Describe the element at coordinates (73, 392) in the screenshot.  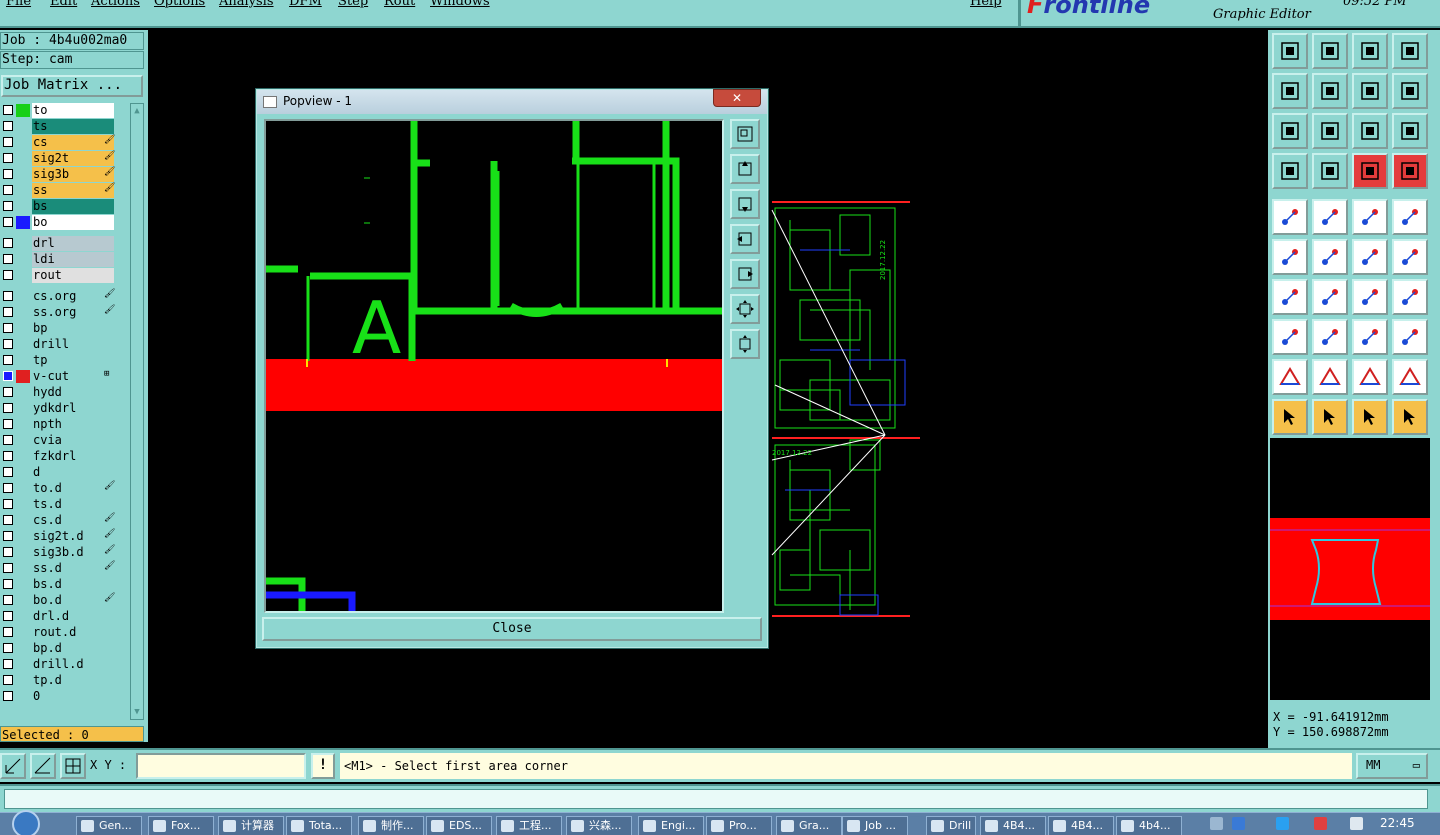
I see `layer-name: hydd` at that location.